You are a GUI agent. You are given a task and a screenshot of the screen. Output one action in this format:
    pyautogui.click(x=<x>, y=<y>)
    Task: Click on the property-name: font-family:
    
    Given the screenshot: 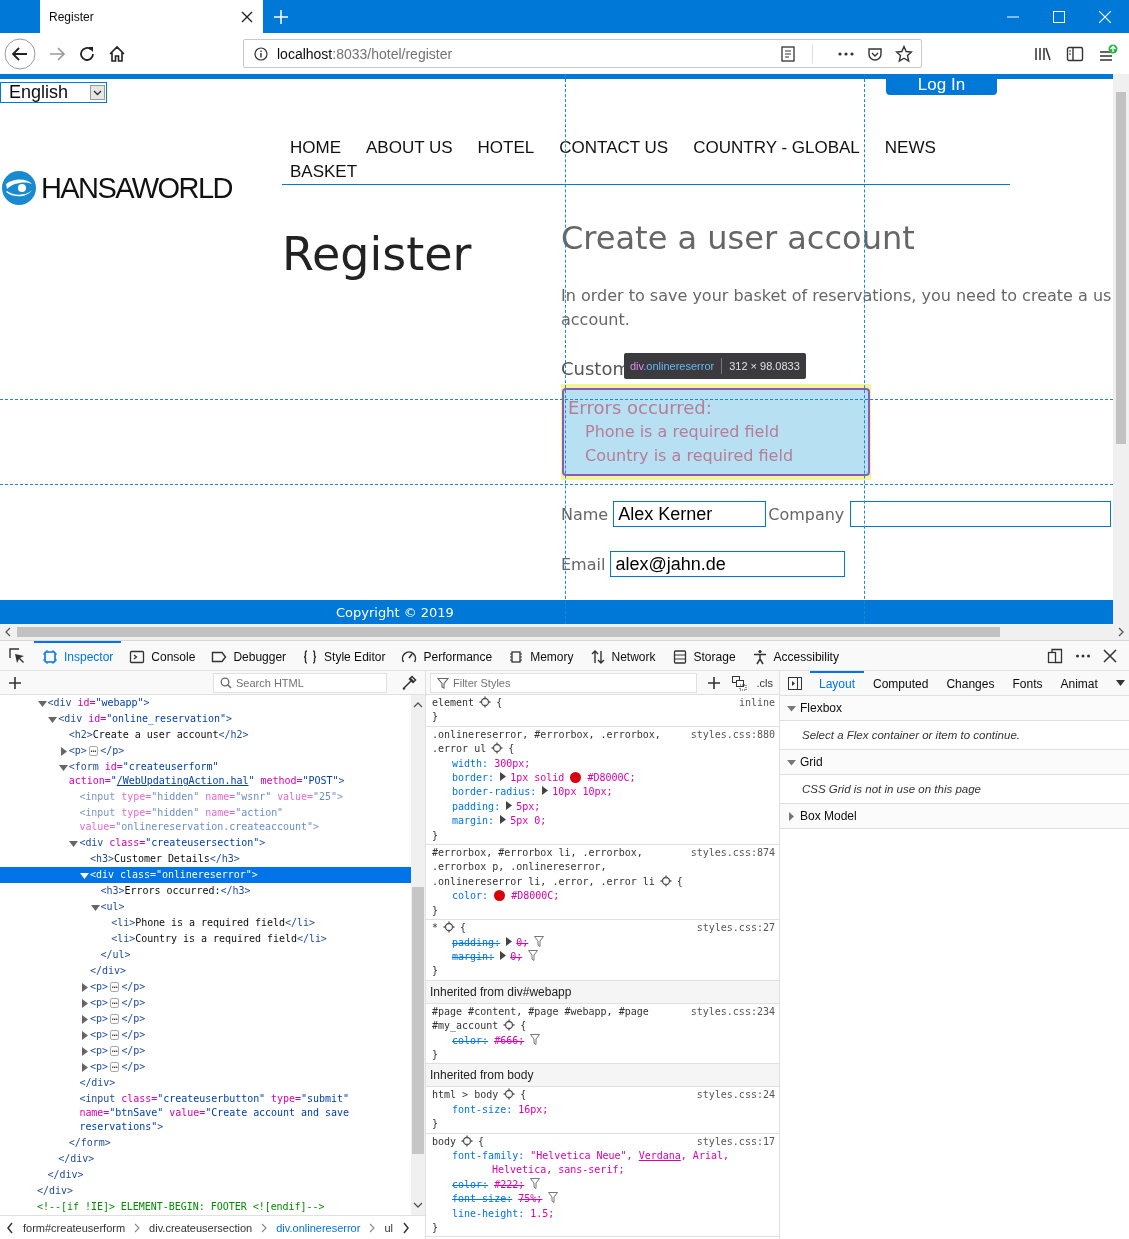 What is the action you would take?
    pyautogui.click(x=488, y=1155)
    